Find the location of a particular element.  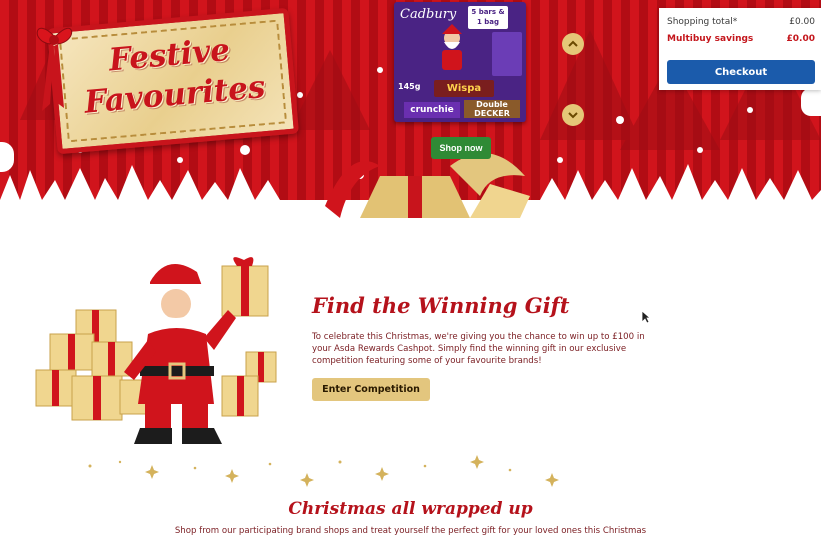

checkout-button: Checkout is located at coordinates (741, 72).